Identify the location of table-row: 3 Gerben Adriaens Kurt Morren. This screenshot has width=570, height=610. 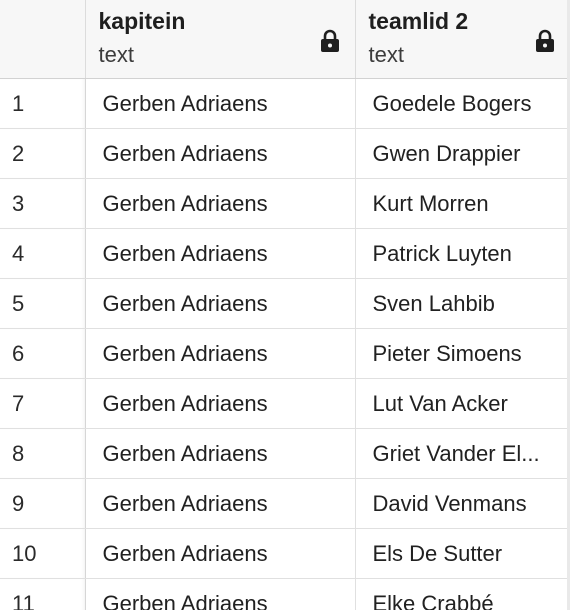
(285, 203).